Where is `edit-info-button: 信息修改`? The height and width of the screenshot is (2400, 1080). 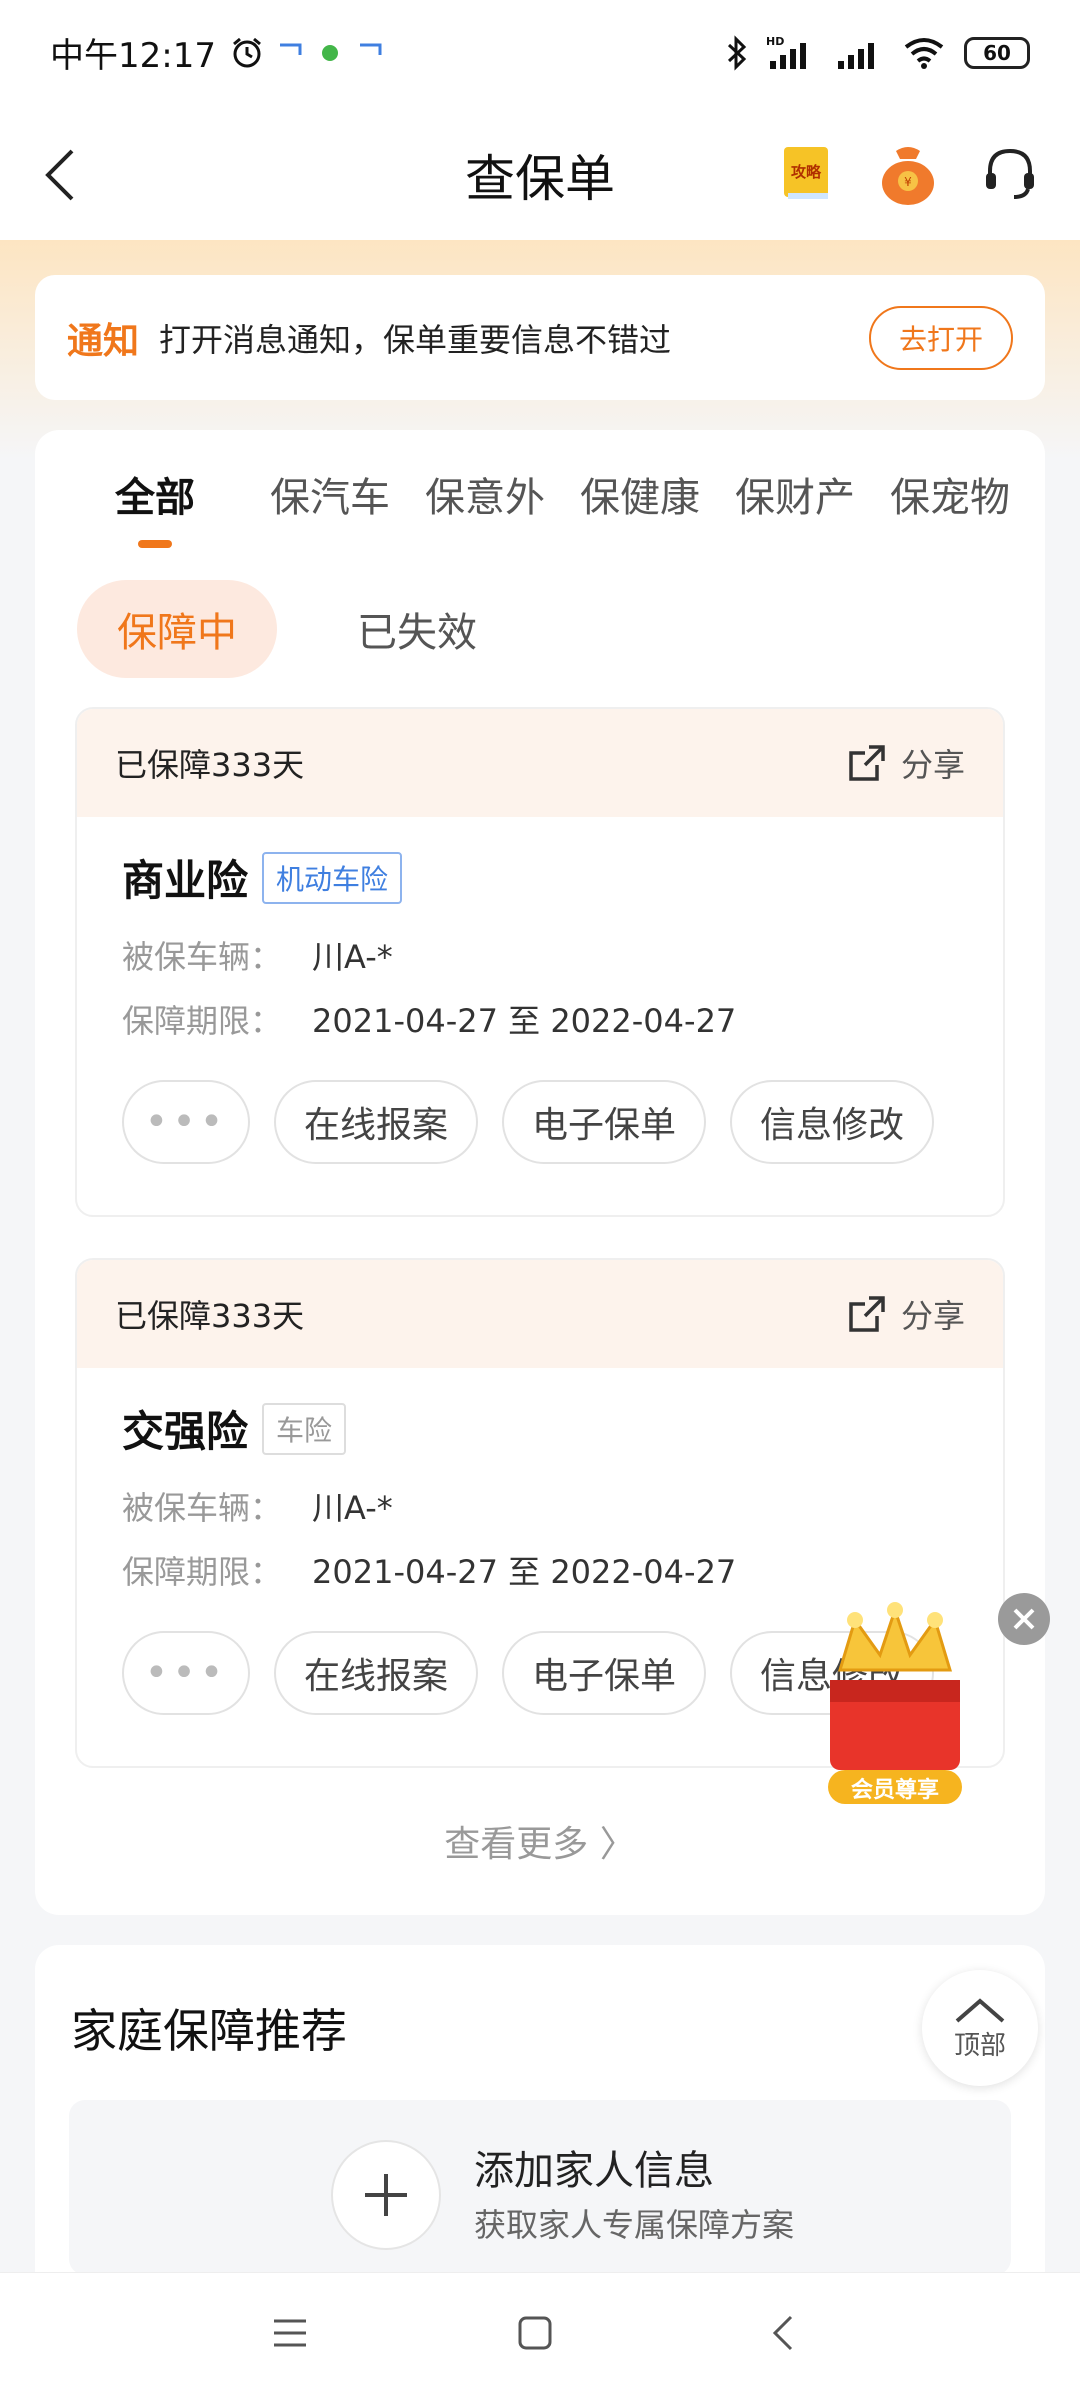 edit-info-button: 信息修改 is located at coordinates (832, 1122).